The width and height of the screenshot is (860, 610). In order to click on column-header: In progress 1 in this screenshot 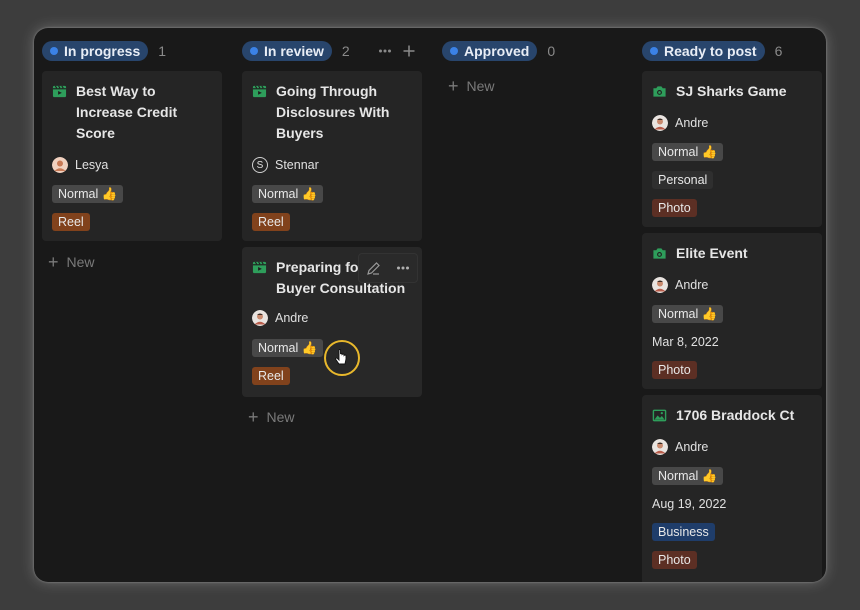, I will do `click(132, 51)`.